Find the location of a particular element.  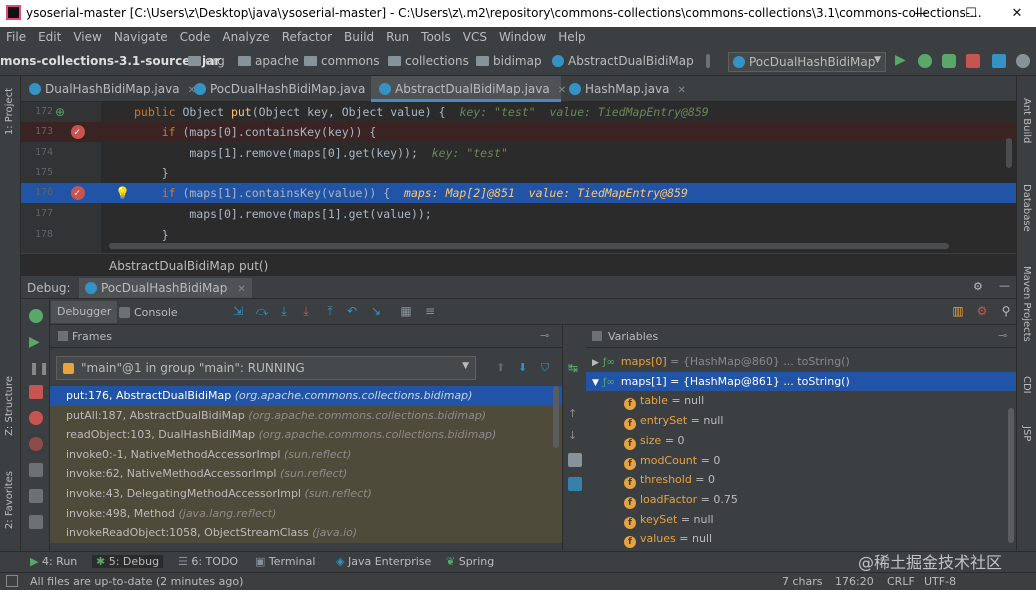

menu-file: File is located at coordinates (16, 35).